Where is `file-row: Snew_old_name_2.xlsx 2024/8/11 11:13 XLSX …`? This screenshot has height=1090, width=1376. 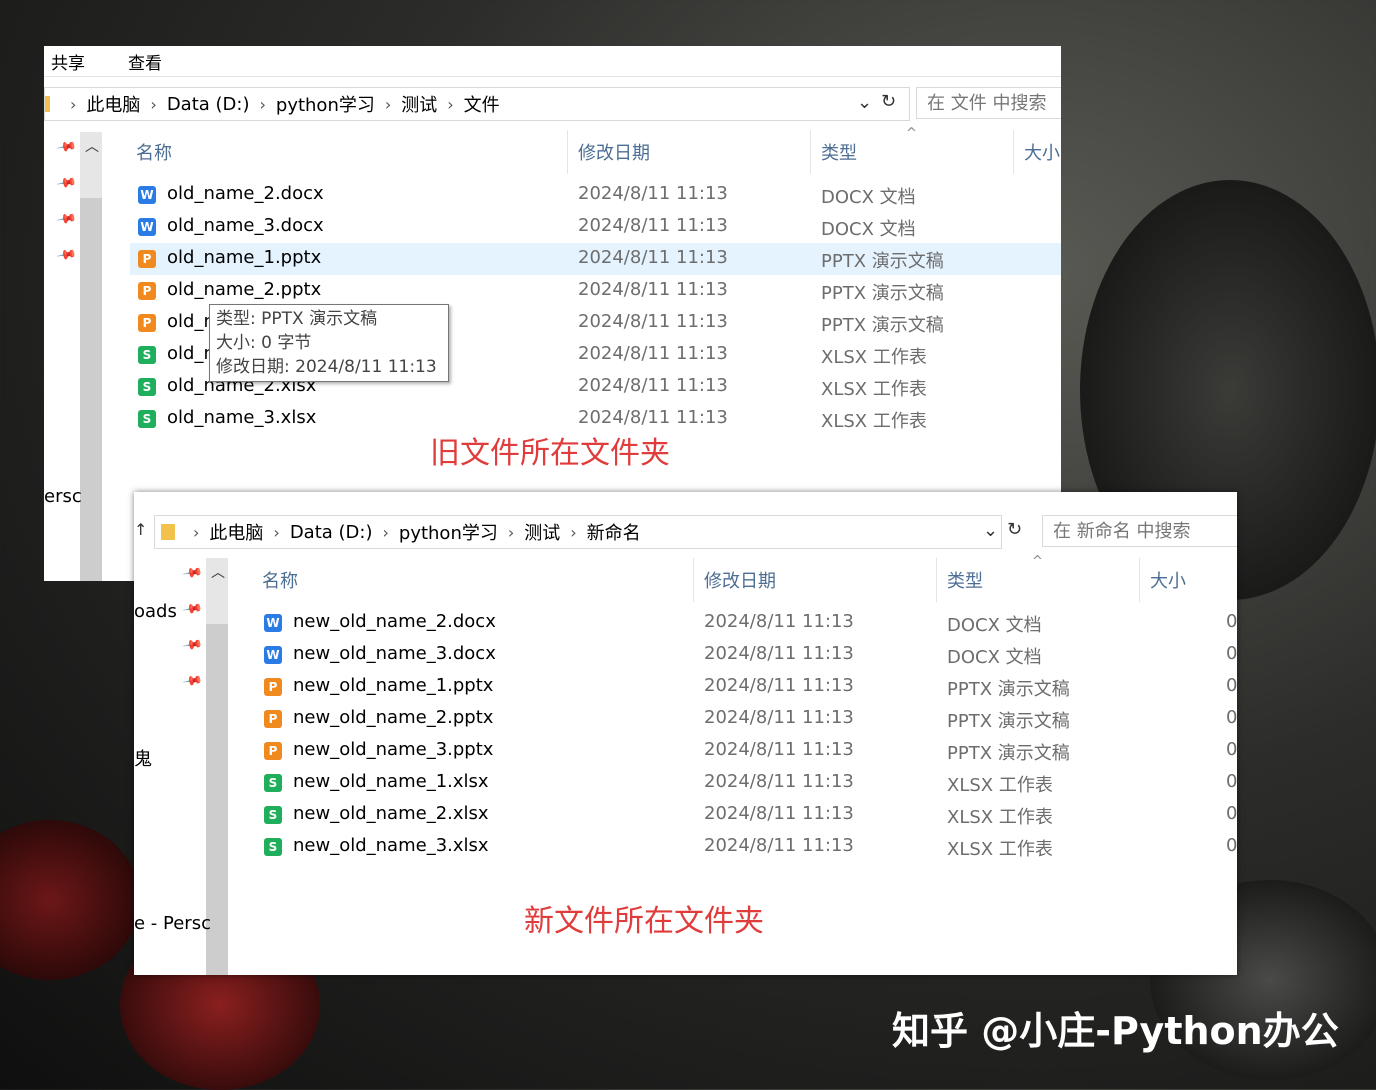
file-row: Snew_old_name_2.xlsx 2024/8/11 11:13 XLSX … is located at coordinates (746, 815).